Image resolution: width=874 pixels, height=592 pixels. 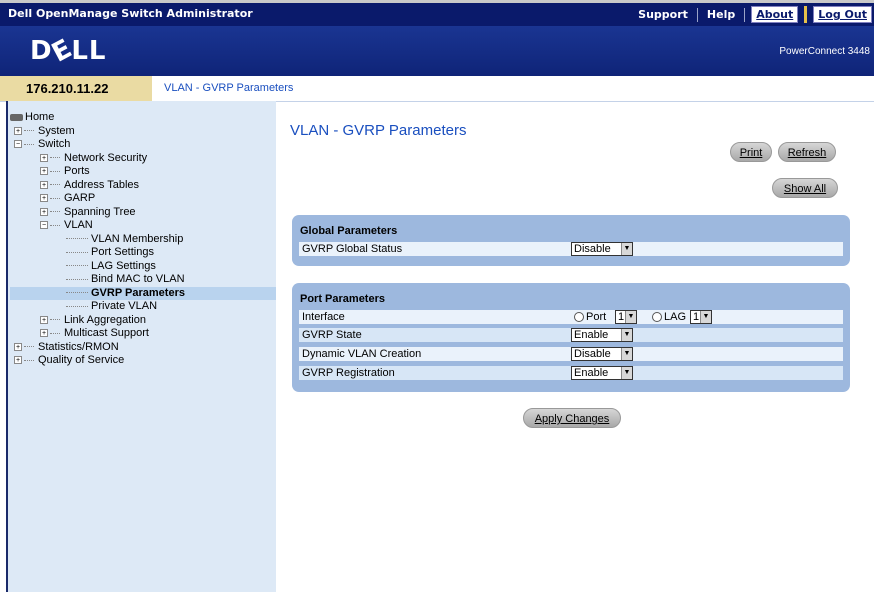 I want to click on tree-item-statistics: + Statistics/RMON, so click(x=143, y=348).